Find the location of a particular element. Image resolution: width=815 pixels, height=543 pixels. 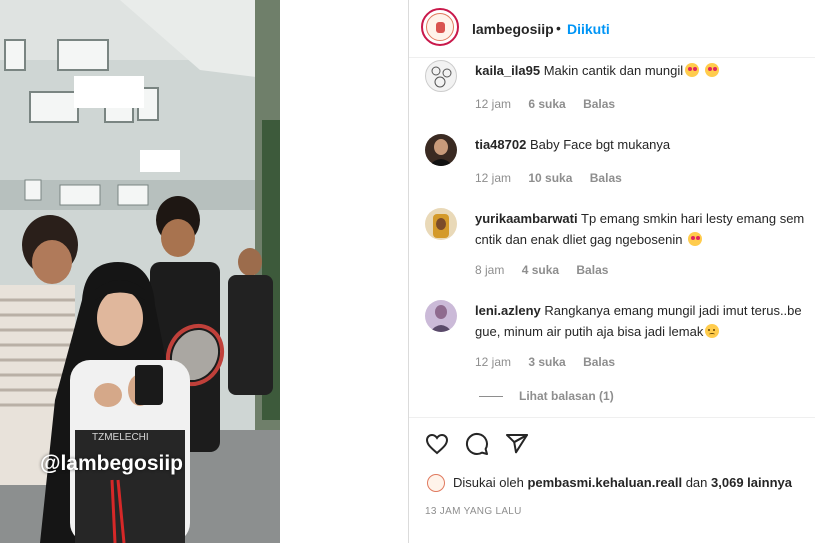

likes-prefix: Disukai oleh is located at coordinates (488, 482).